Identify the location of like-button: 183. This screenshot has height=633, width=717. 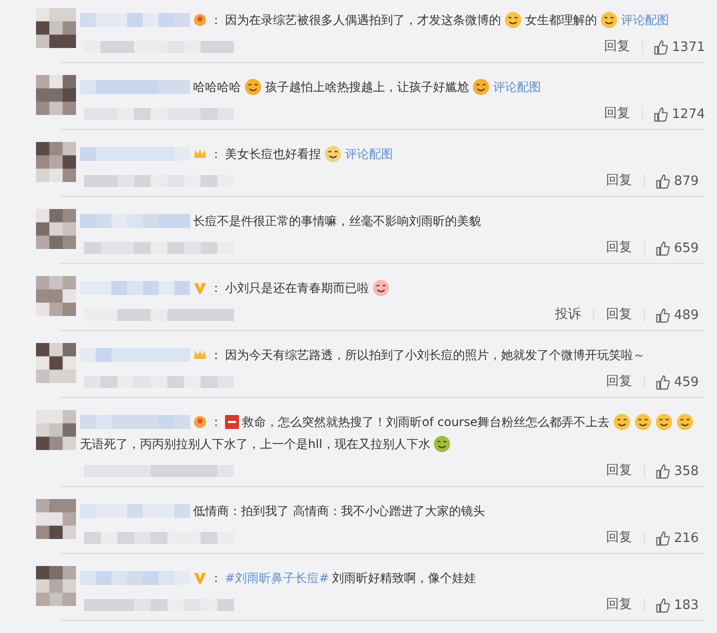
(675, 605).